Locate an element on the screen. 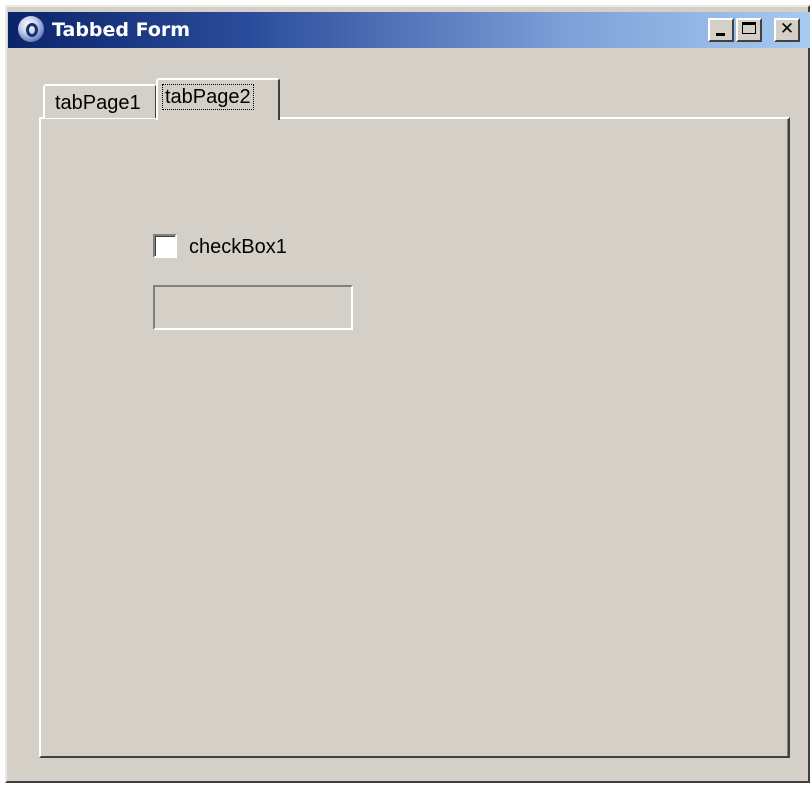  close-icon: ✕ is located at coordinates (787, 29).